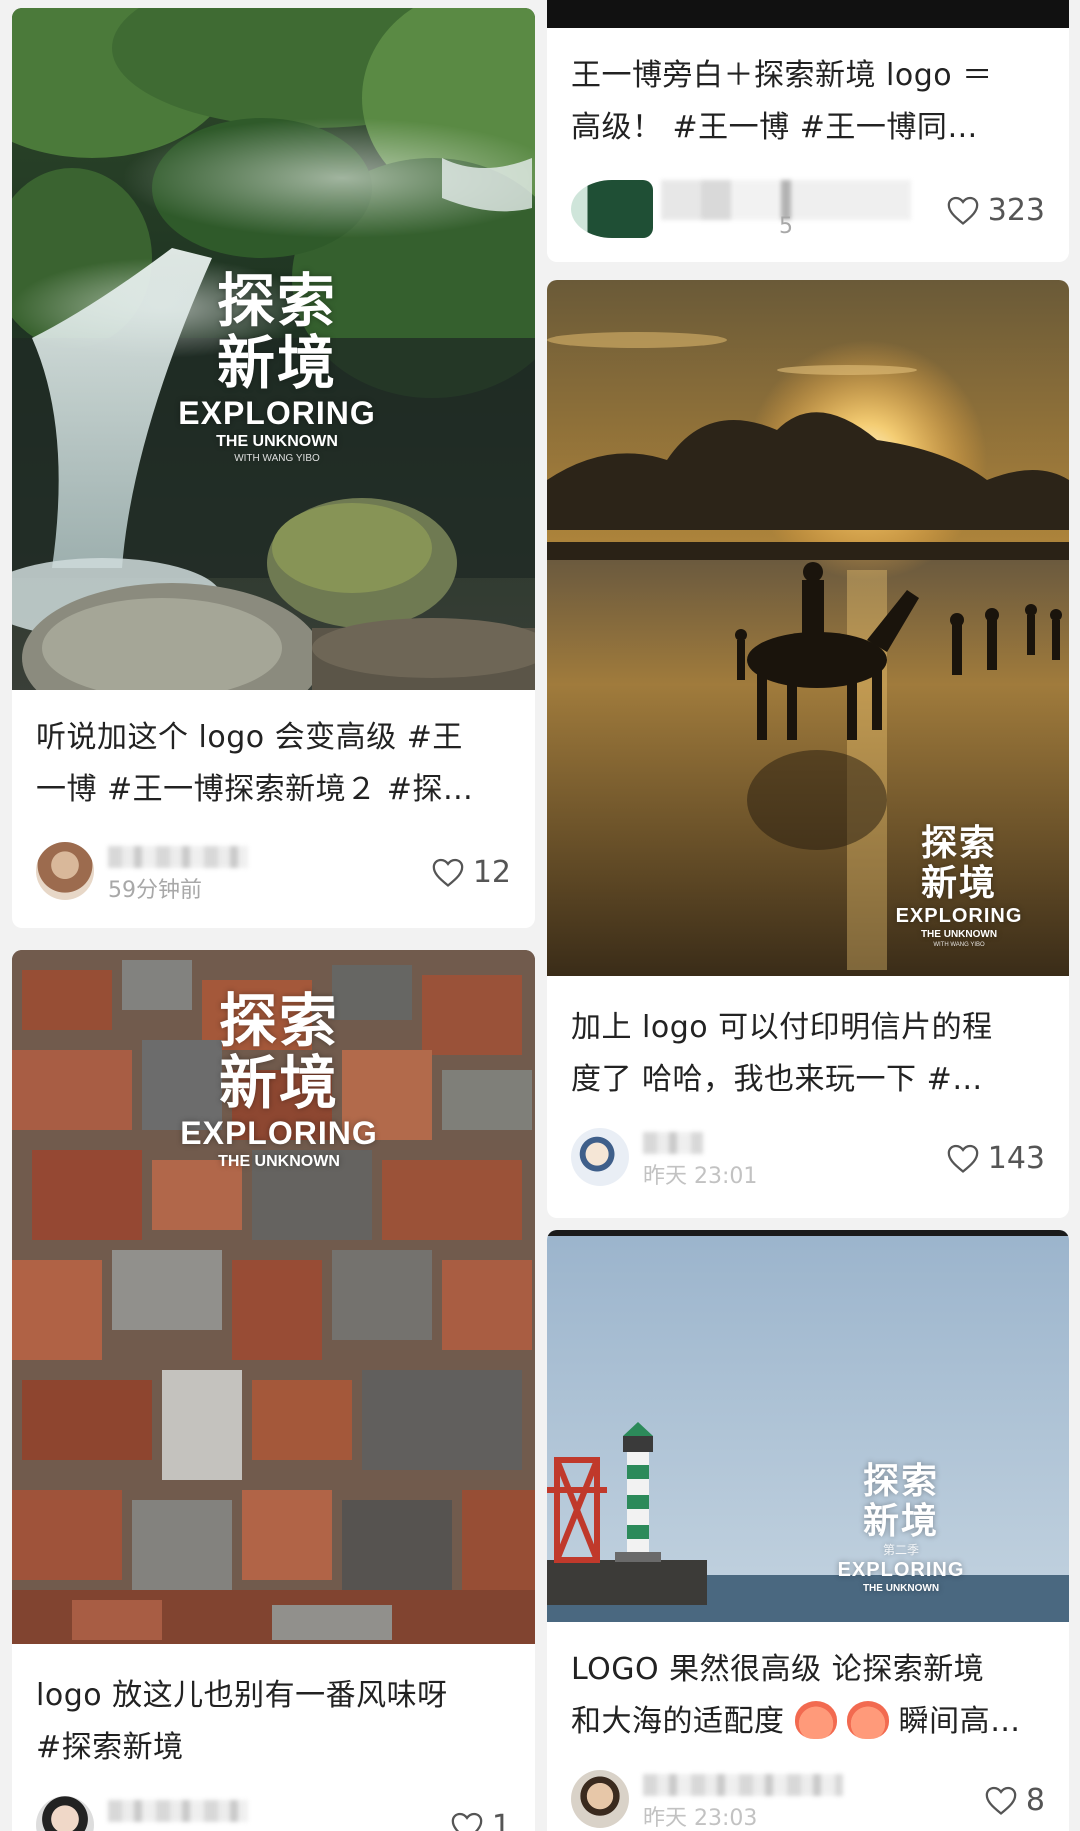  Describe the element at coordinates (900, 1550) in the screenshot. I see `logo-season: 第二季` at that location.